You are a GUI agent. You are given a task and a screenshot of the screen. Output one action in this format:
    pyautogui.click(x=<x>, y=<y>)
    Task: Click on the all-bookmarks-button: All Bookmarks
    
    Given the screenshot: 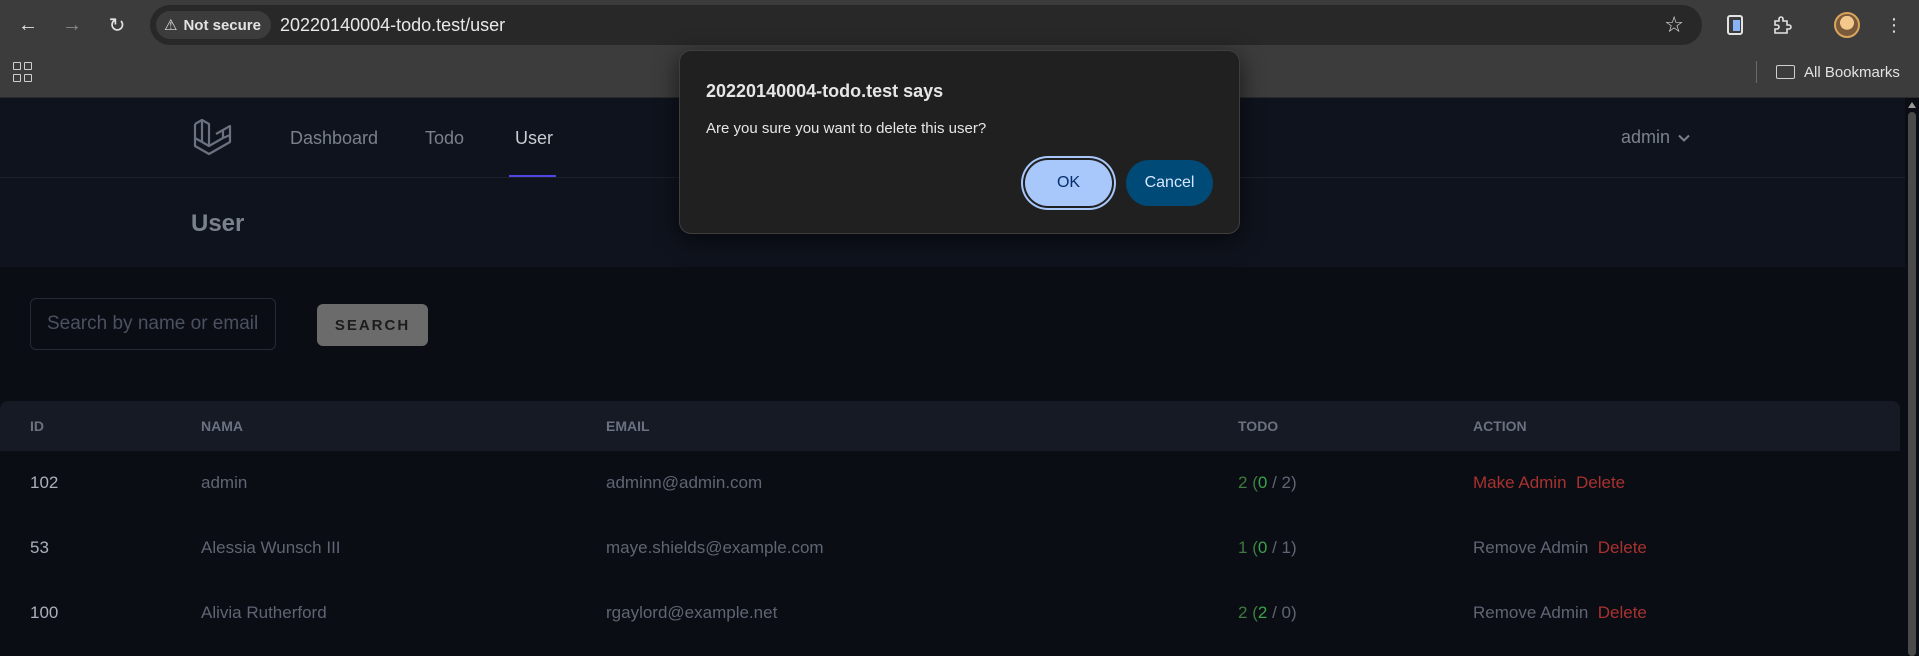 What is the action you would take?
    pyautogui.click(x=1838, y=72)
    